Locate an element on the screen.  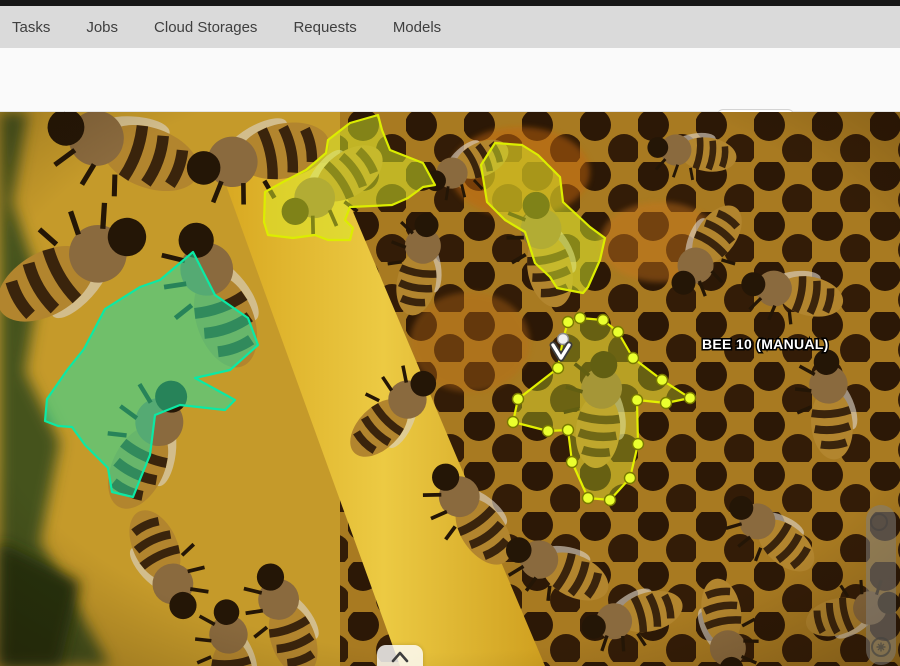
side-control-pill is located at coordinates (881, 585).